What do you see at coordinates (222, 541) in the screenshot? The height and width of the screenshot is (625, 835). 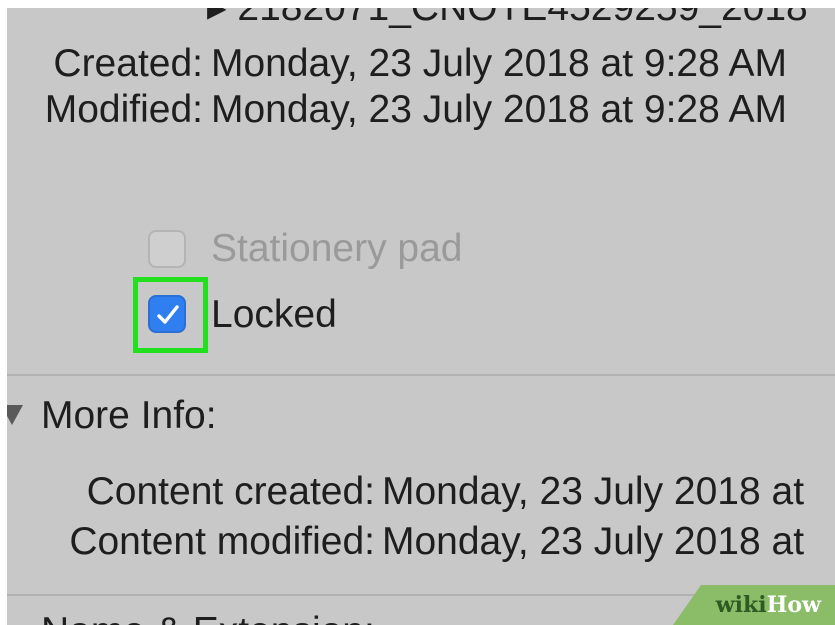 I see `content-modified-label: Content modified:` at bounding box center [222, 541].